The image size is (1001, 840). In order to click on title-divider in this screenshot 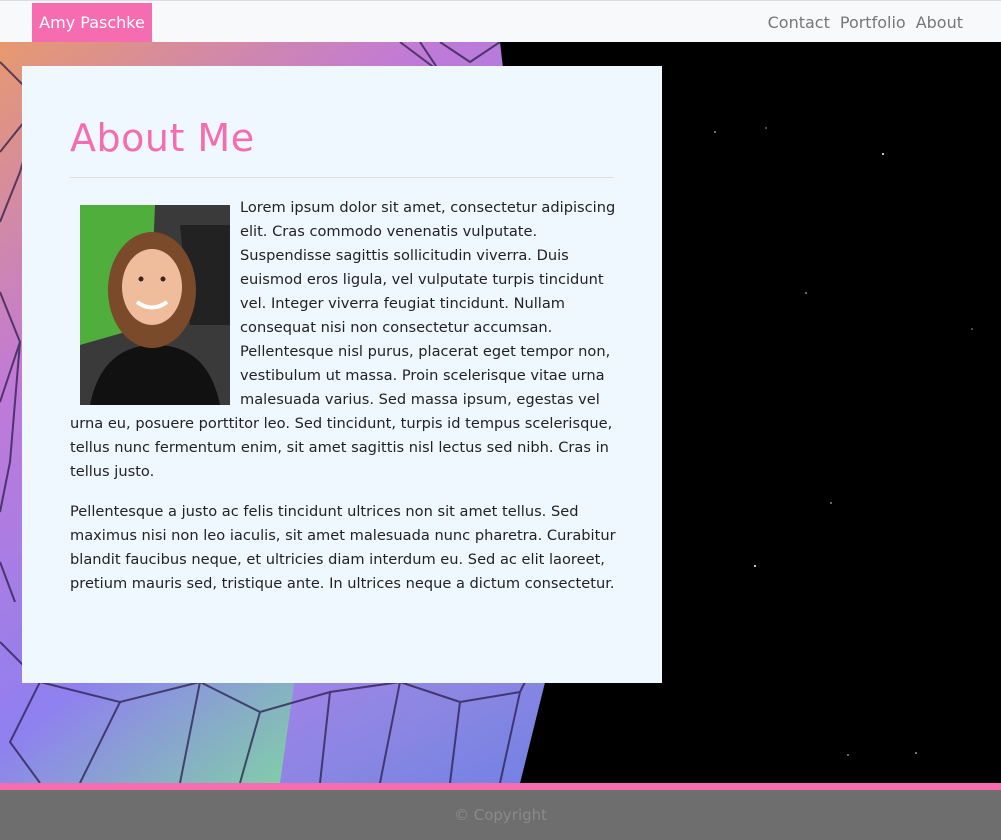, I will do `click(342, 177)`.